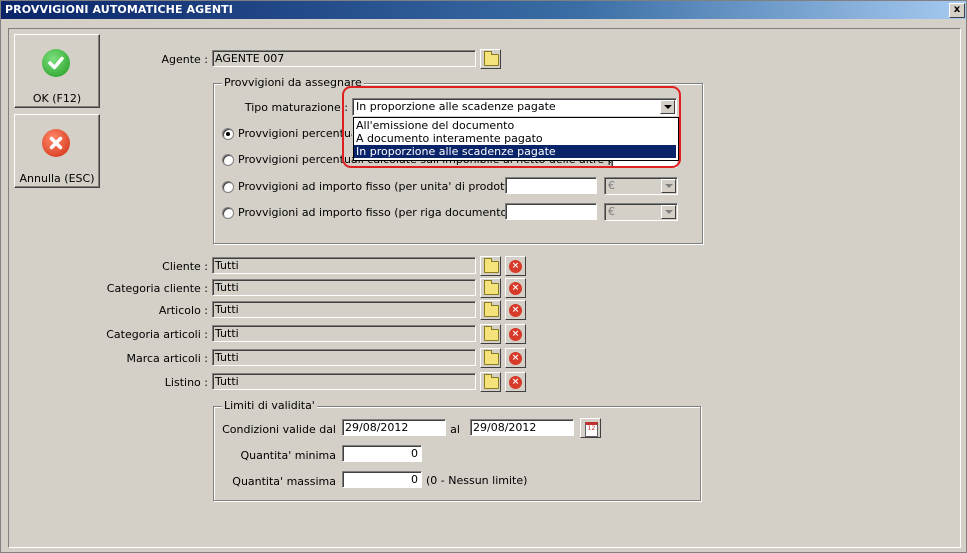 The image size is (967, 553). What do you see at coordinates (511, 127) in the screenshot?
I see `highlight-annotation` at bounding box center [511, 127].